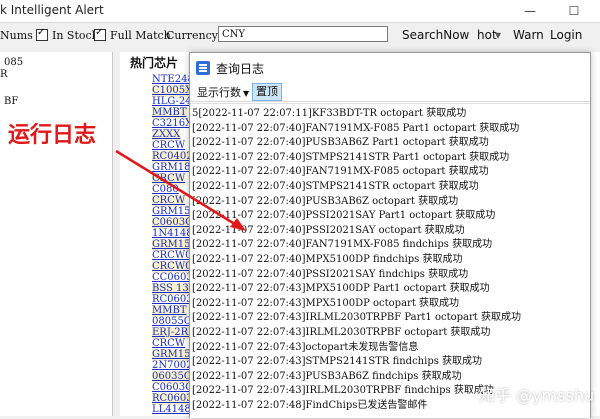  Describe the element at coordinates (537, 395) in the screenshot. I see `watermark: 知乎 @ymsshu` at that location.